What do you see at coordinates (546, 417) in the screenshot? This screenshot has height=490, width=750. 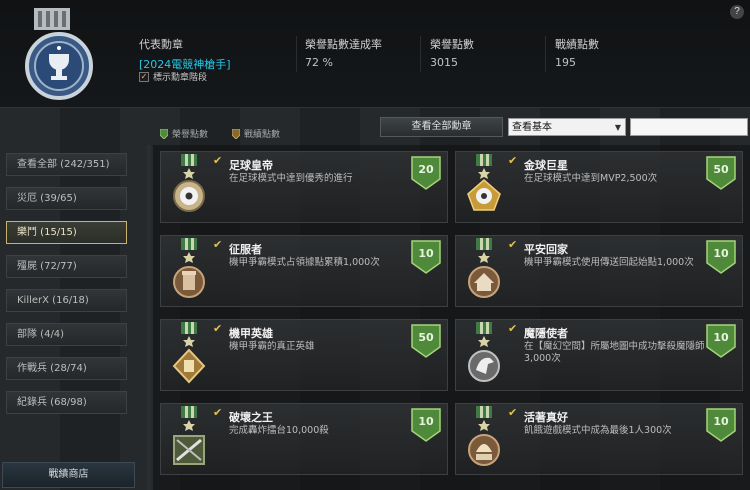 I see `medal-name: 活著真好` at bounding box center [546, 417].